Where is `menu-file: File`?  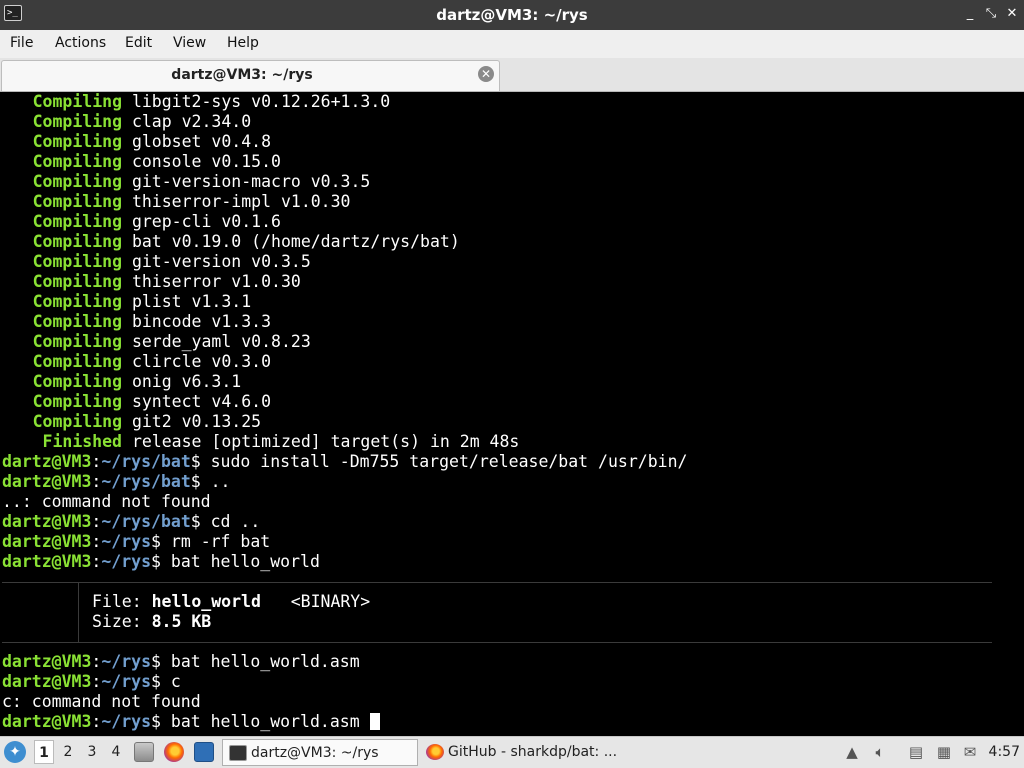 menu-file: File is located at coordinates (21, 43).